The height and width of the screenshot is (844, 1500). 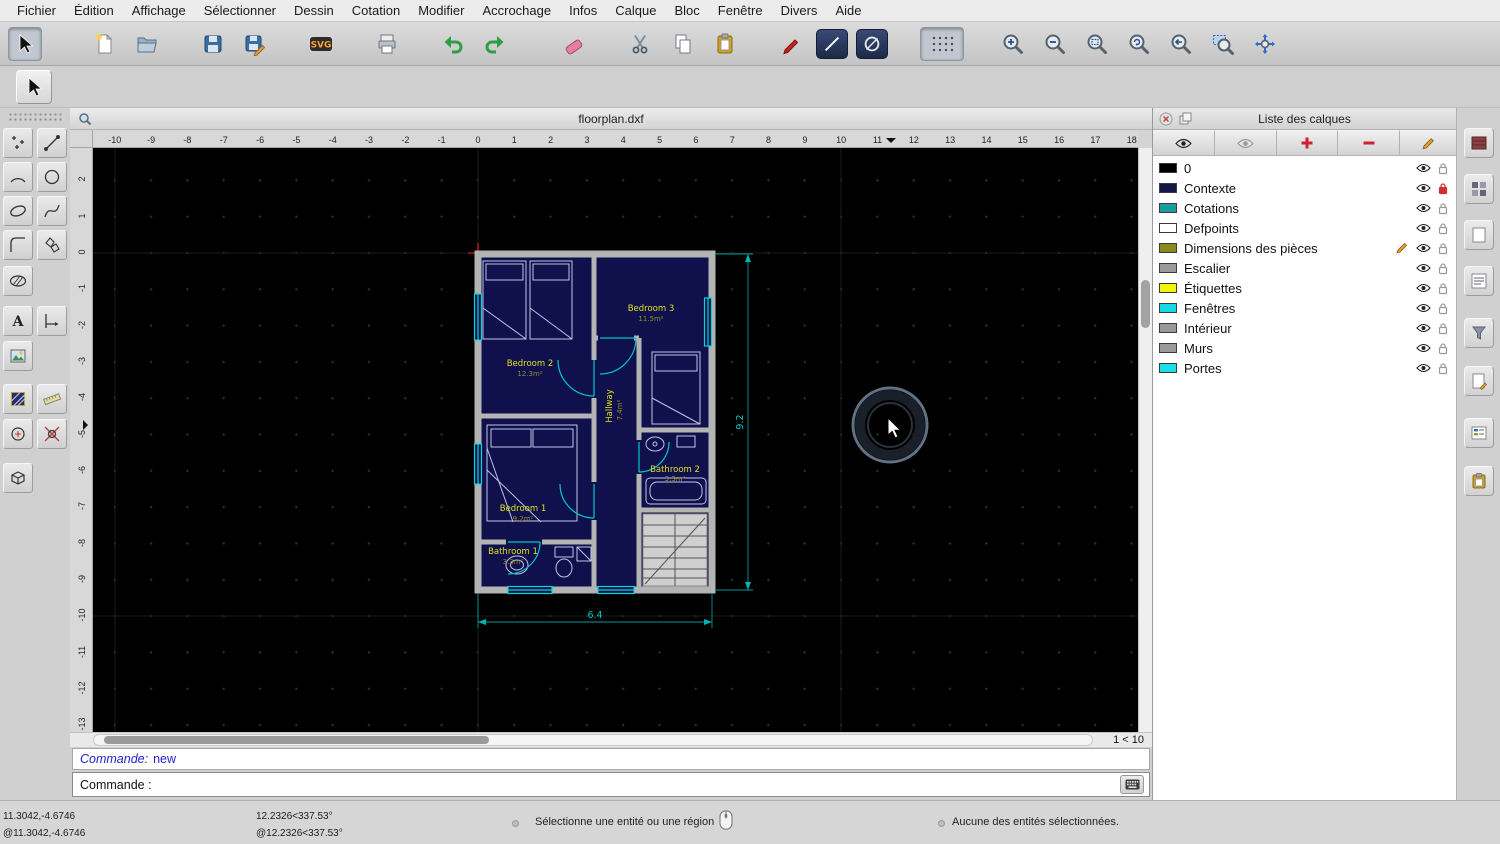 What do you see at coordinates (1479, 281) in the screenshot?
I see `dock-command-history-button` at bounding box center [1479, 281].